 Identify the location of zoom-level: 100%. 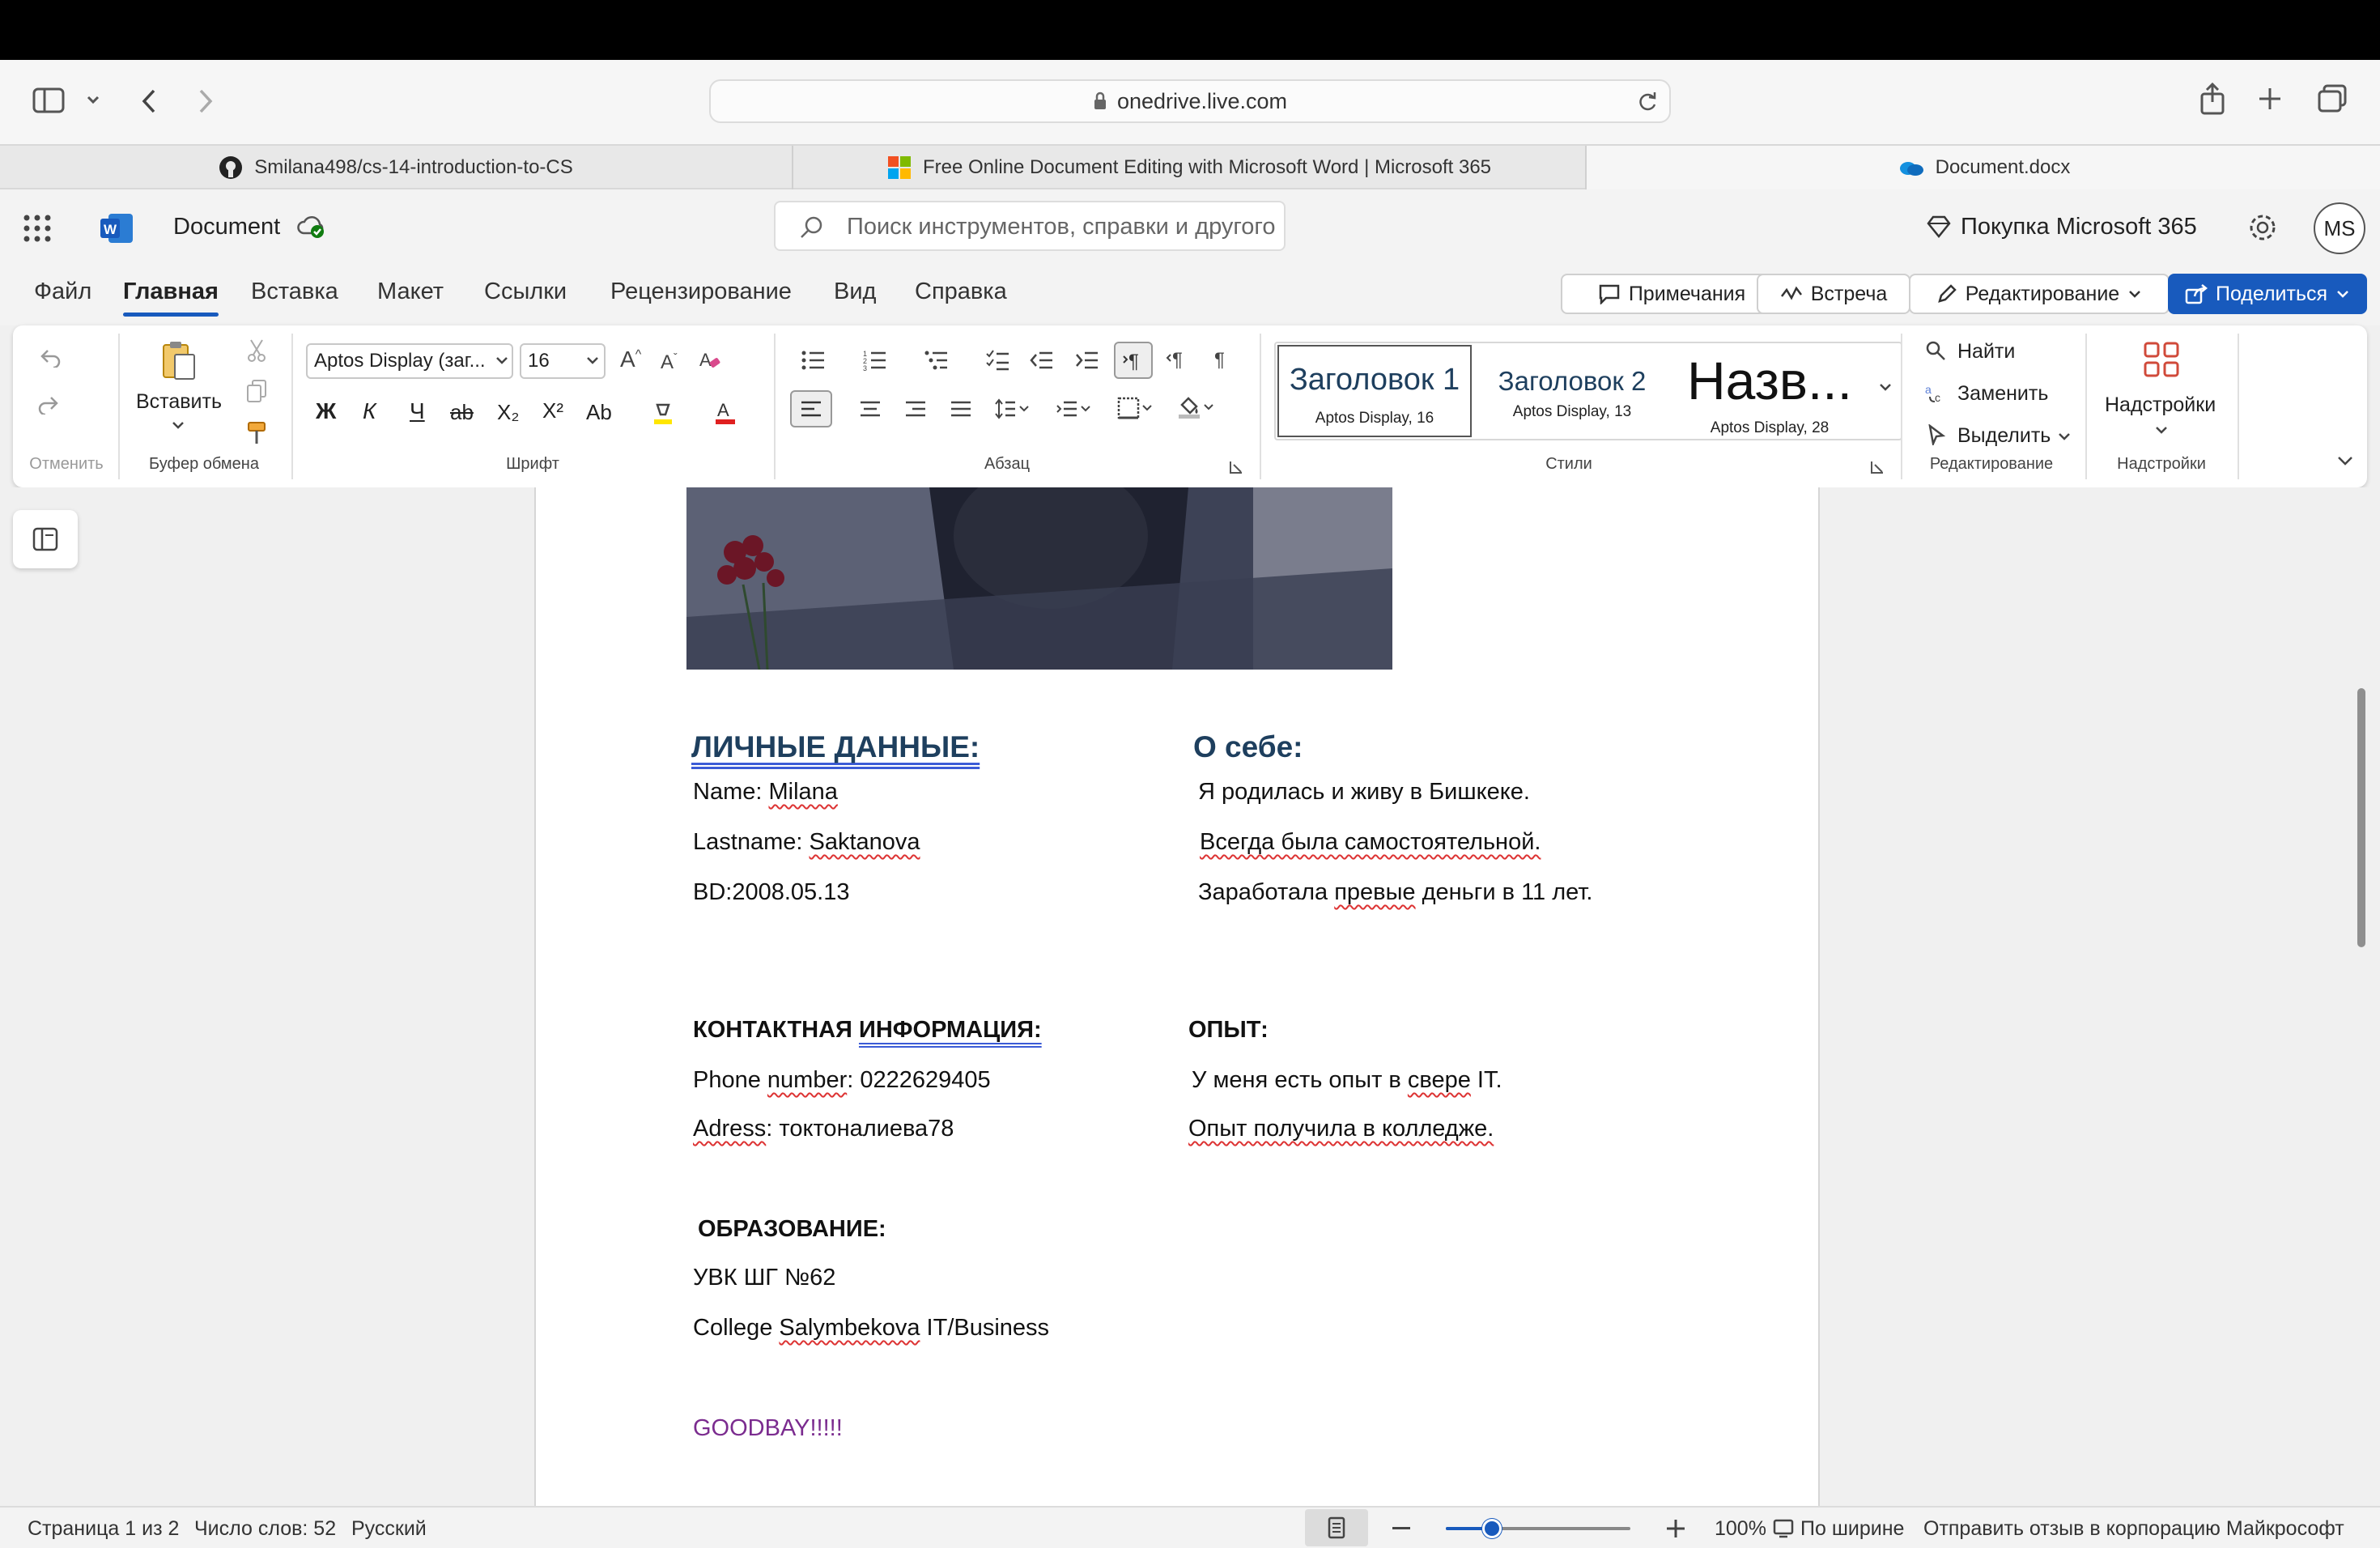
(1740, 1529).